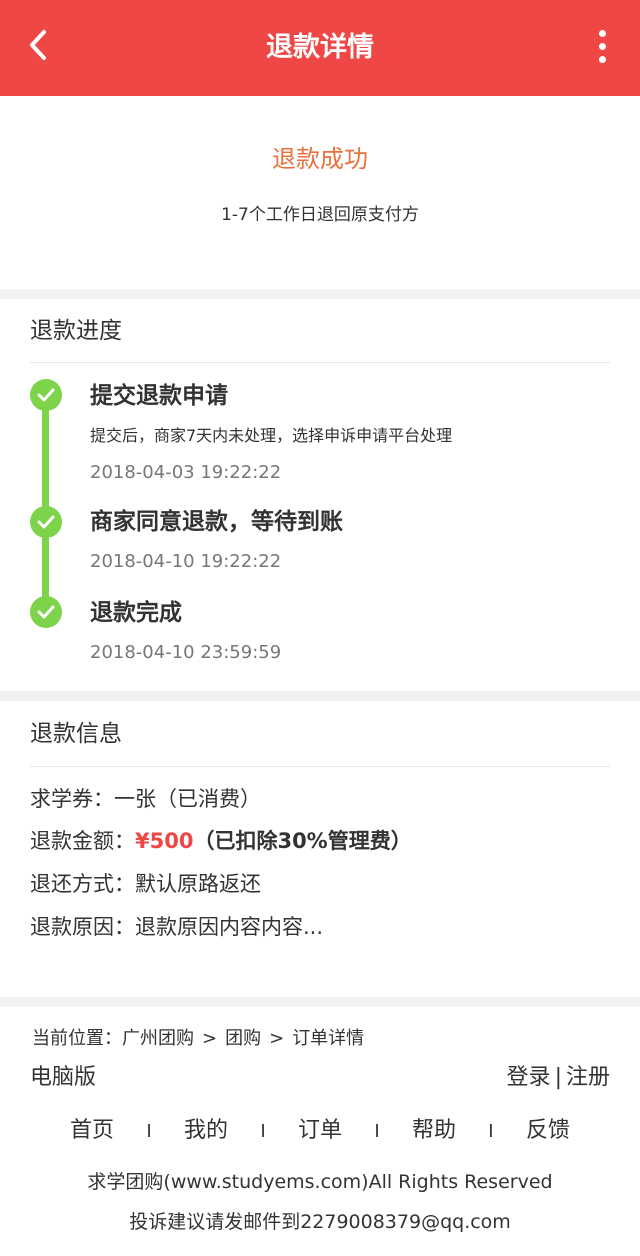 The image size is (640, 1256). Describe the element at coordinates (320, 159) in the screenshot. I see `refund-status-title: 退款成功` at that location.